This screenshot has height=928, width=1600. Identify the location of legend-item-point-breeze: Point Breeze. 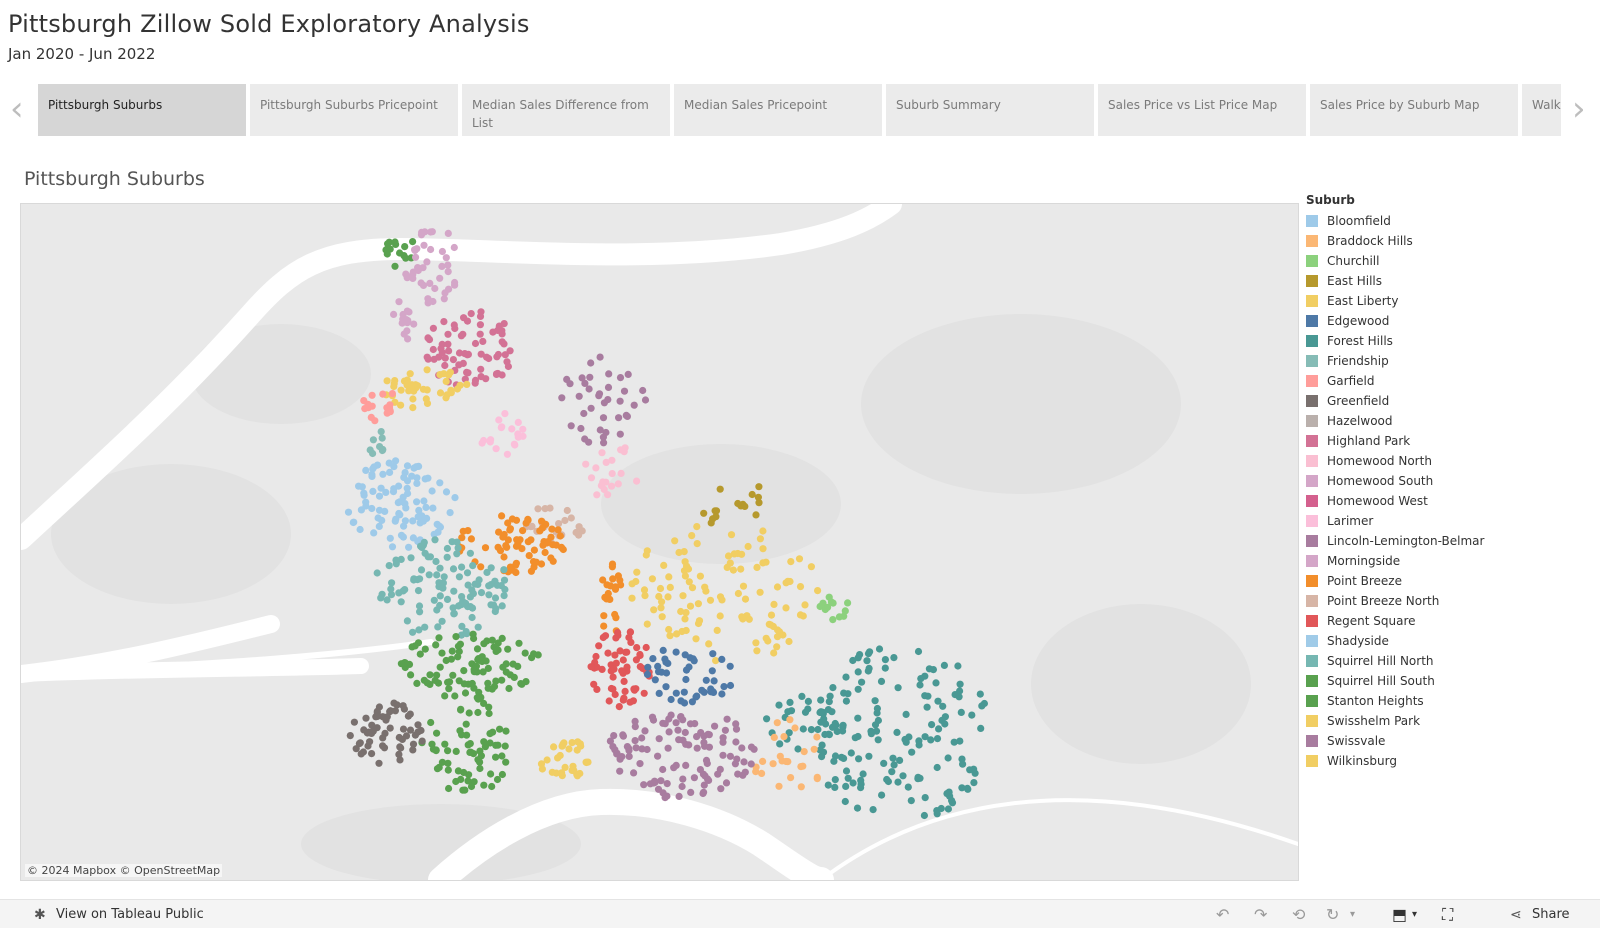
(1446, 581).